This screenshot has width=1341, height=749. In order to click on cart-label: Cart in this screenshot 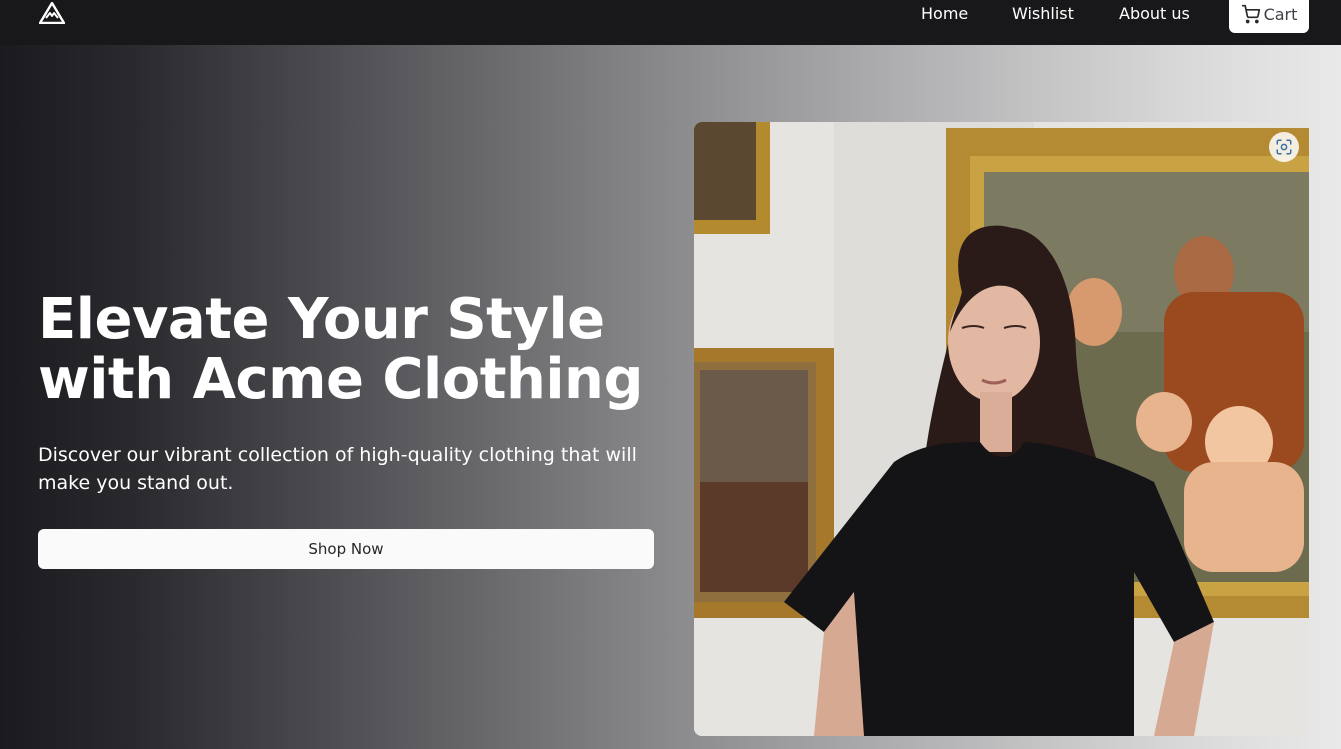, I will do `click(1280, 14)`.